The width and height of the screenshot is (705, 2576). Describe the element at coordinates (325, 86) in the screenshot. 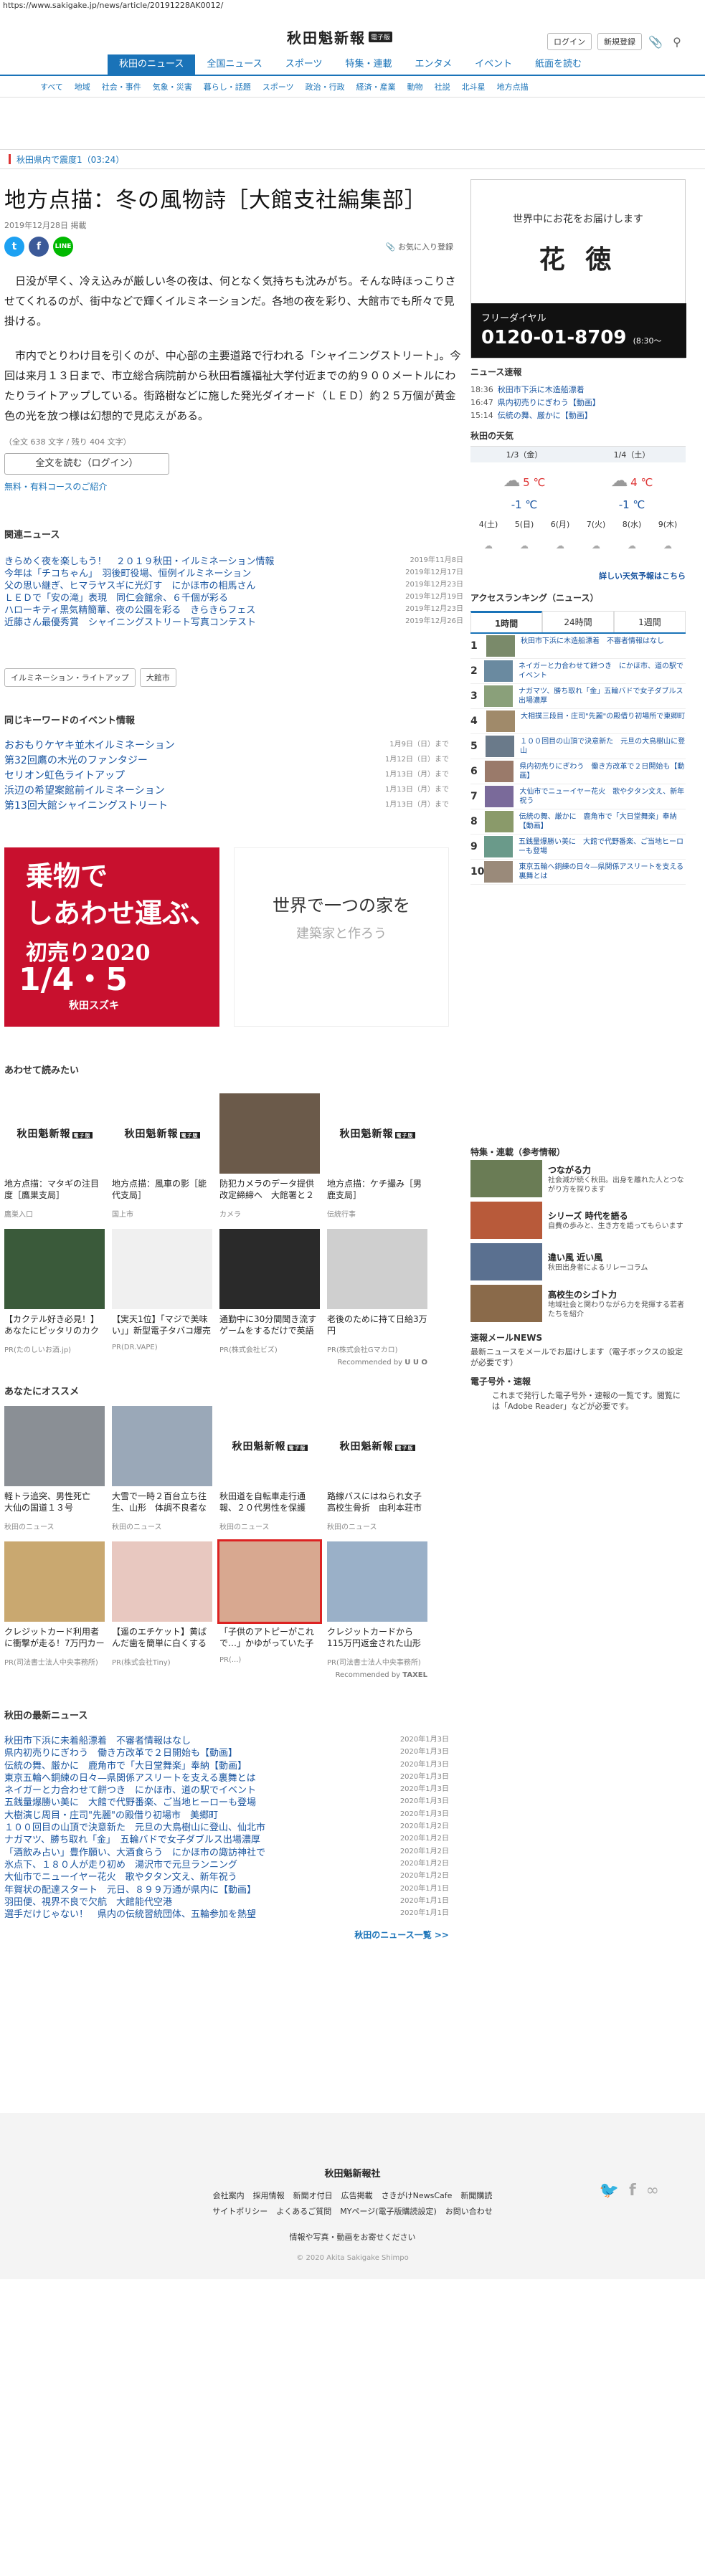

I see `subnav-item: 政治・行政` at that location.